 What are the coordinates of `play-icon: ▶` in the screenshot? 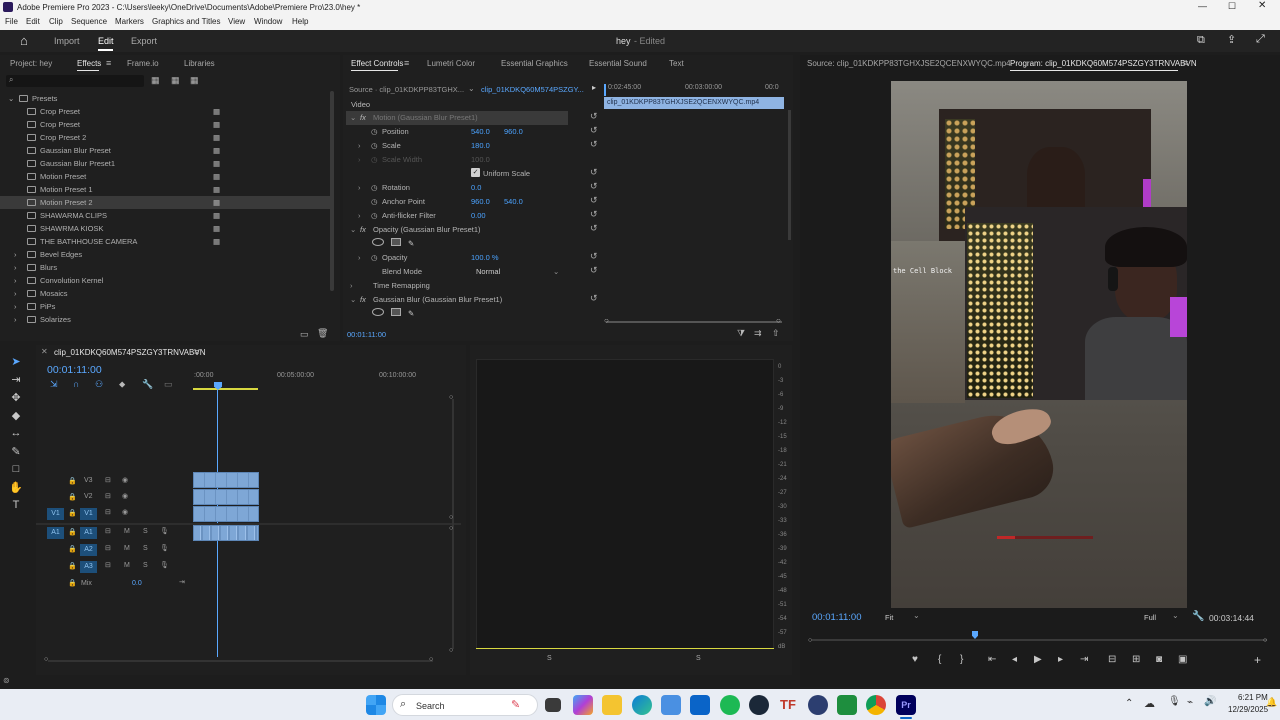 It's located at (1038, 659).